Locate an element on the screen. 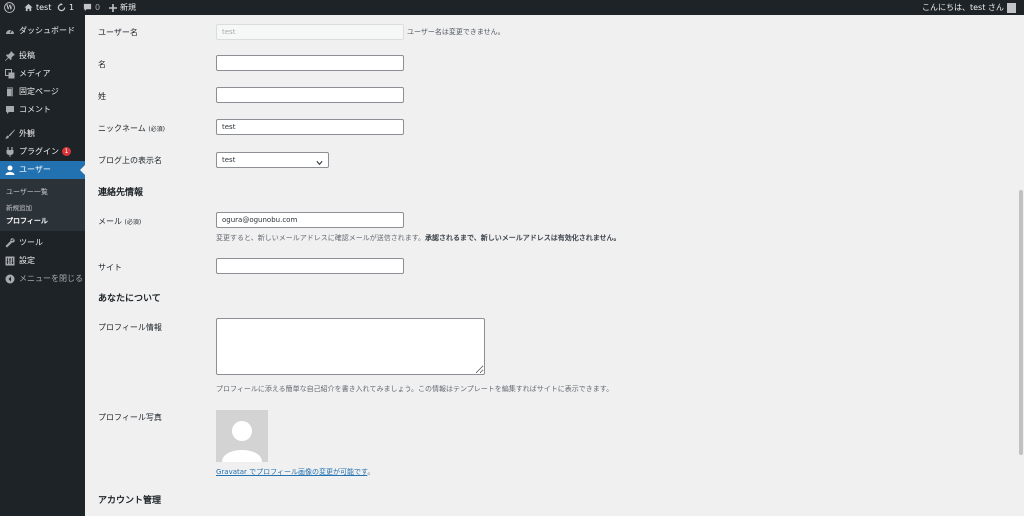 This screenshot has width=1024, height=516. first-name-label: 名 is located at coordinates (102, 64).